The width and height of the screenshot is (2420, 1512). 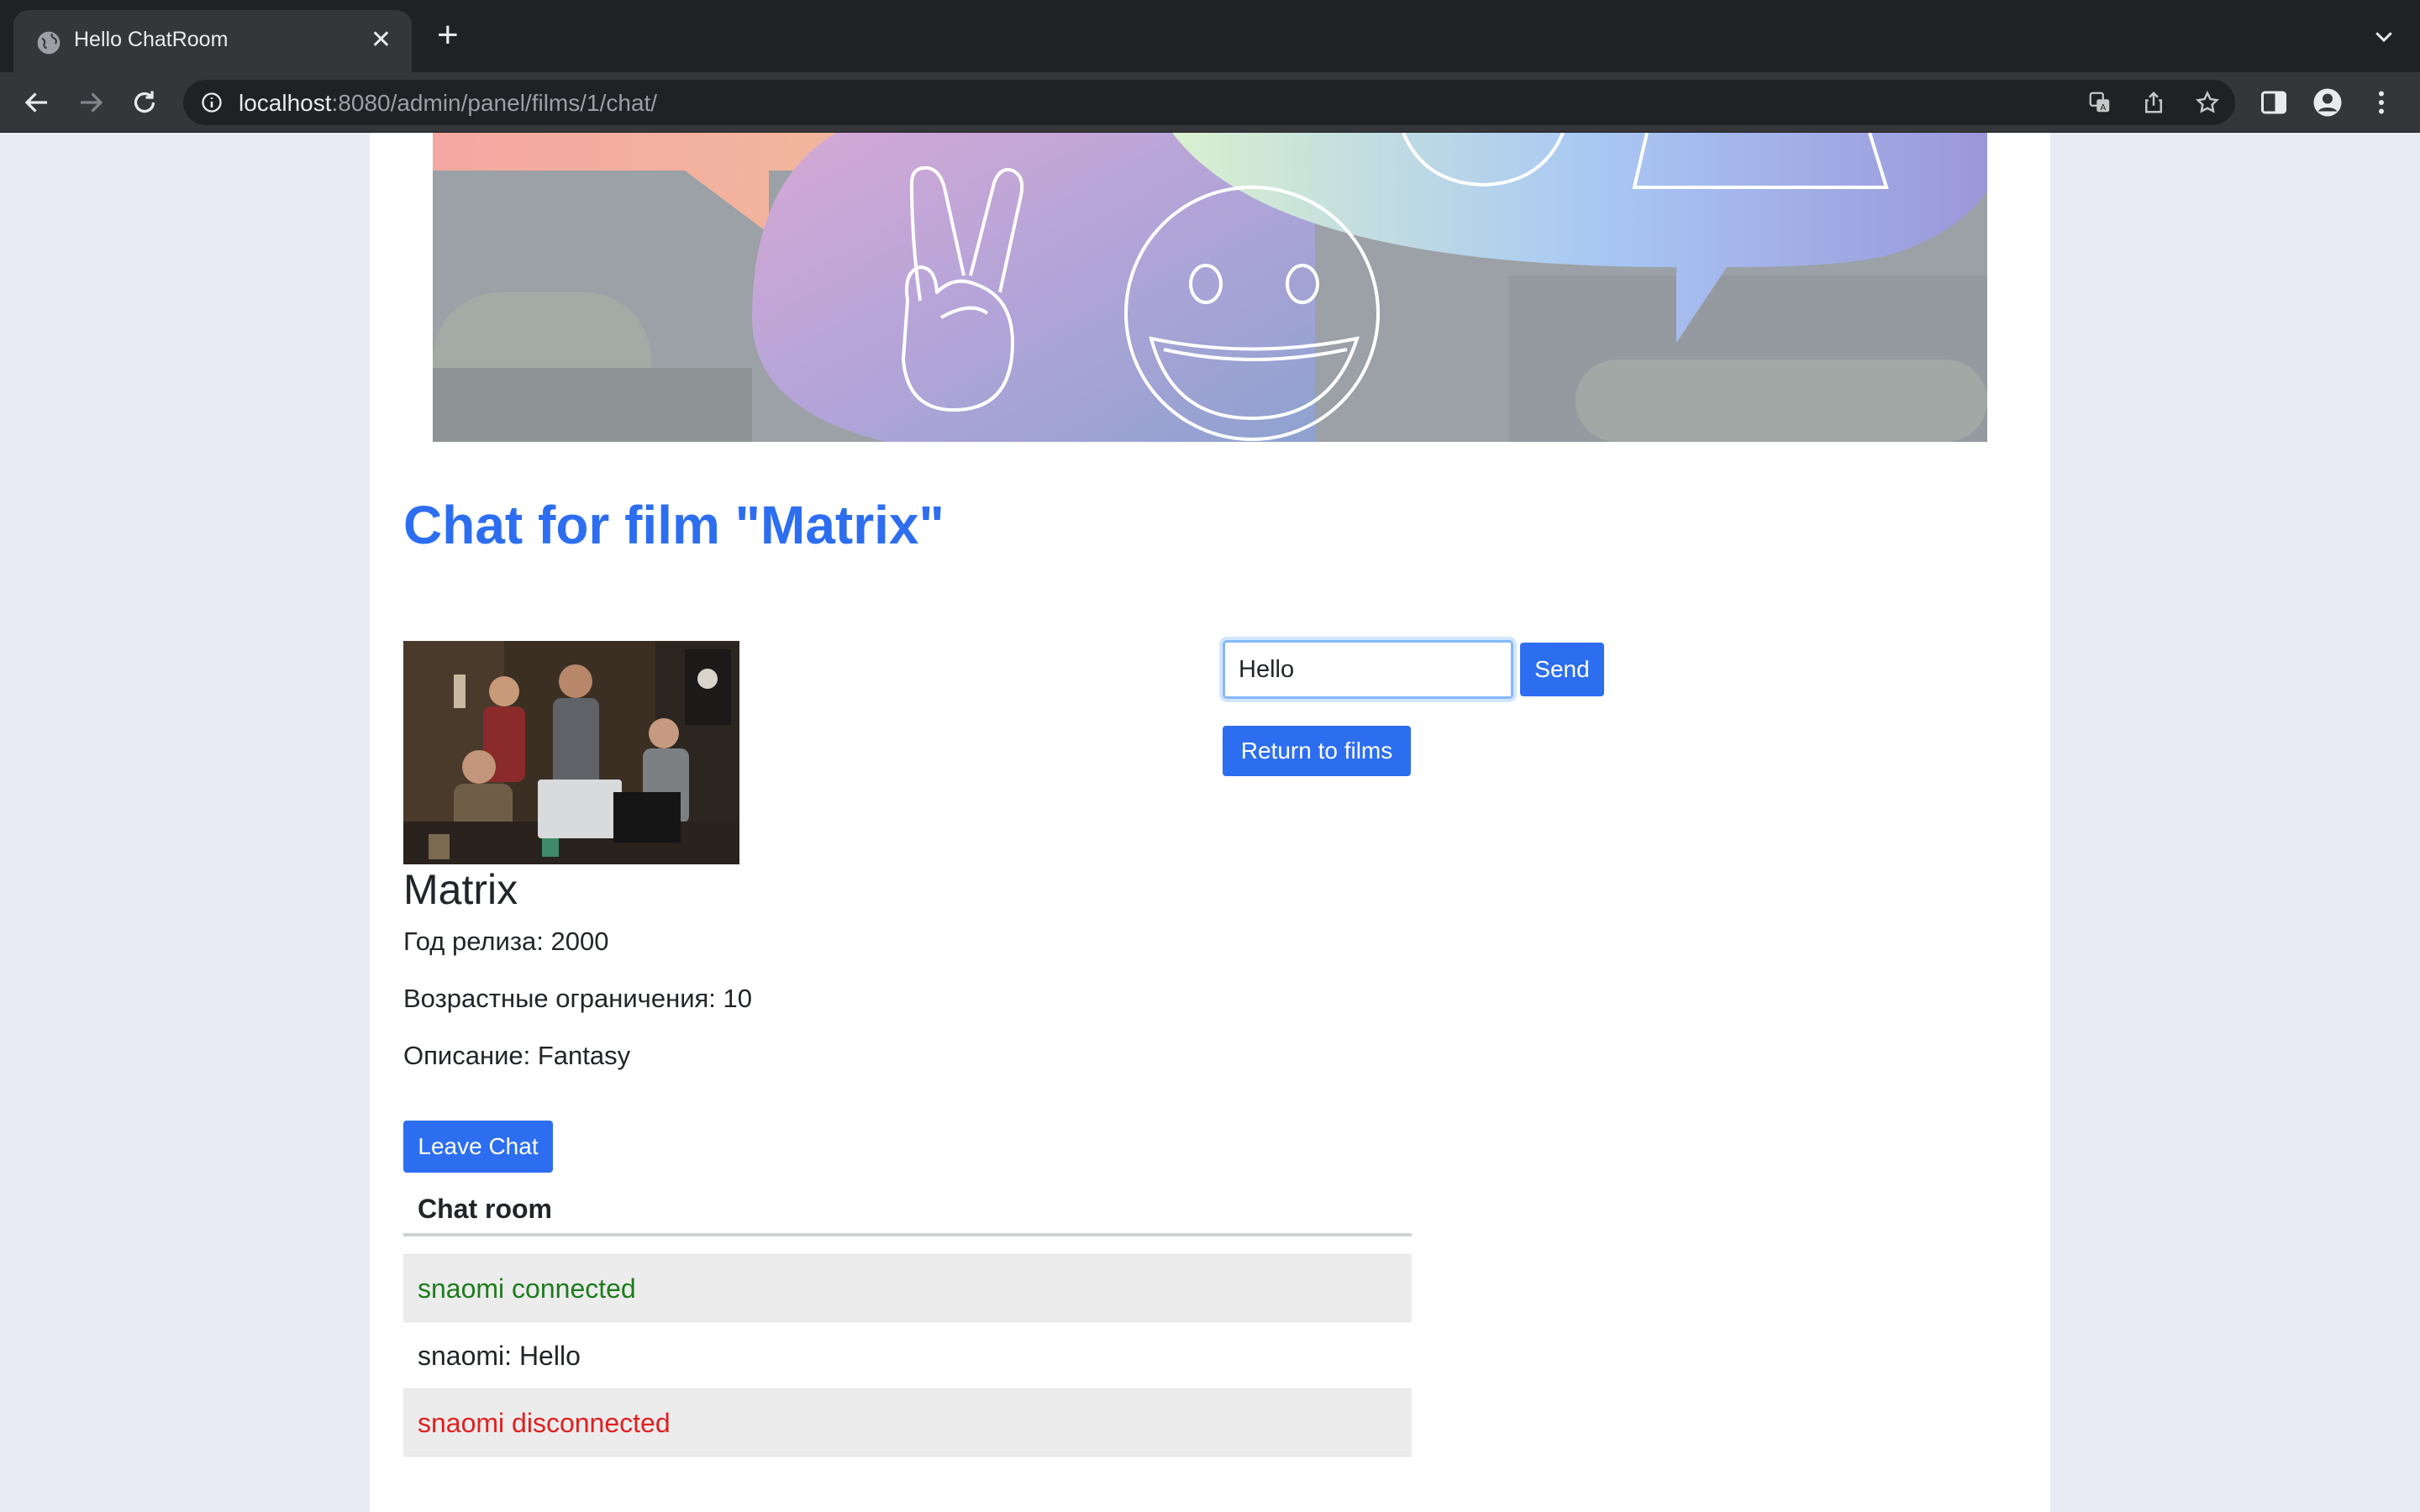 I want to click on film-release-year: Год релиза: 2000, so click(x=506, y=941).